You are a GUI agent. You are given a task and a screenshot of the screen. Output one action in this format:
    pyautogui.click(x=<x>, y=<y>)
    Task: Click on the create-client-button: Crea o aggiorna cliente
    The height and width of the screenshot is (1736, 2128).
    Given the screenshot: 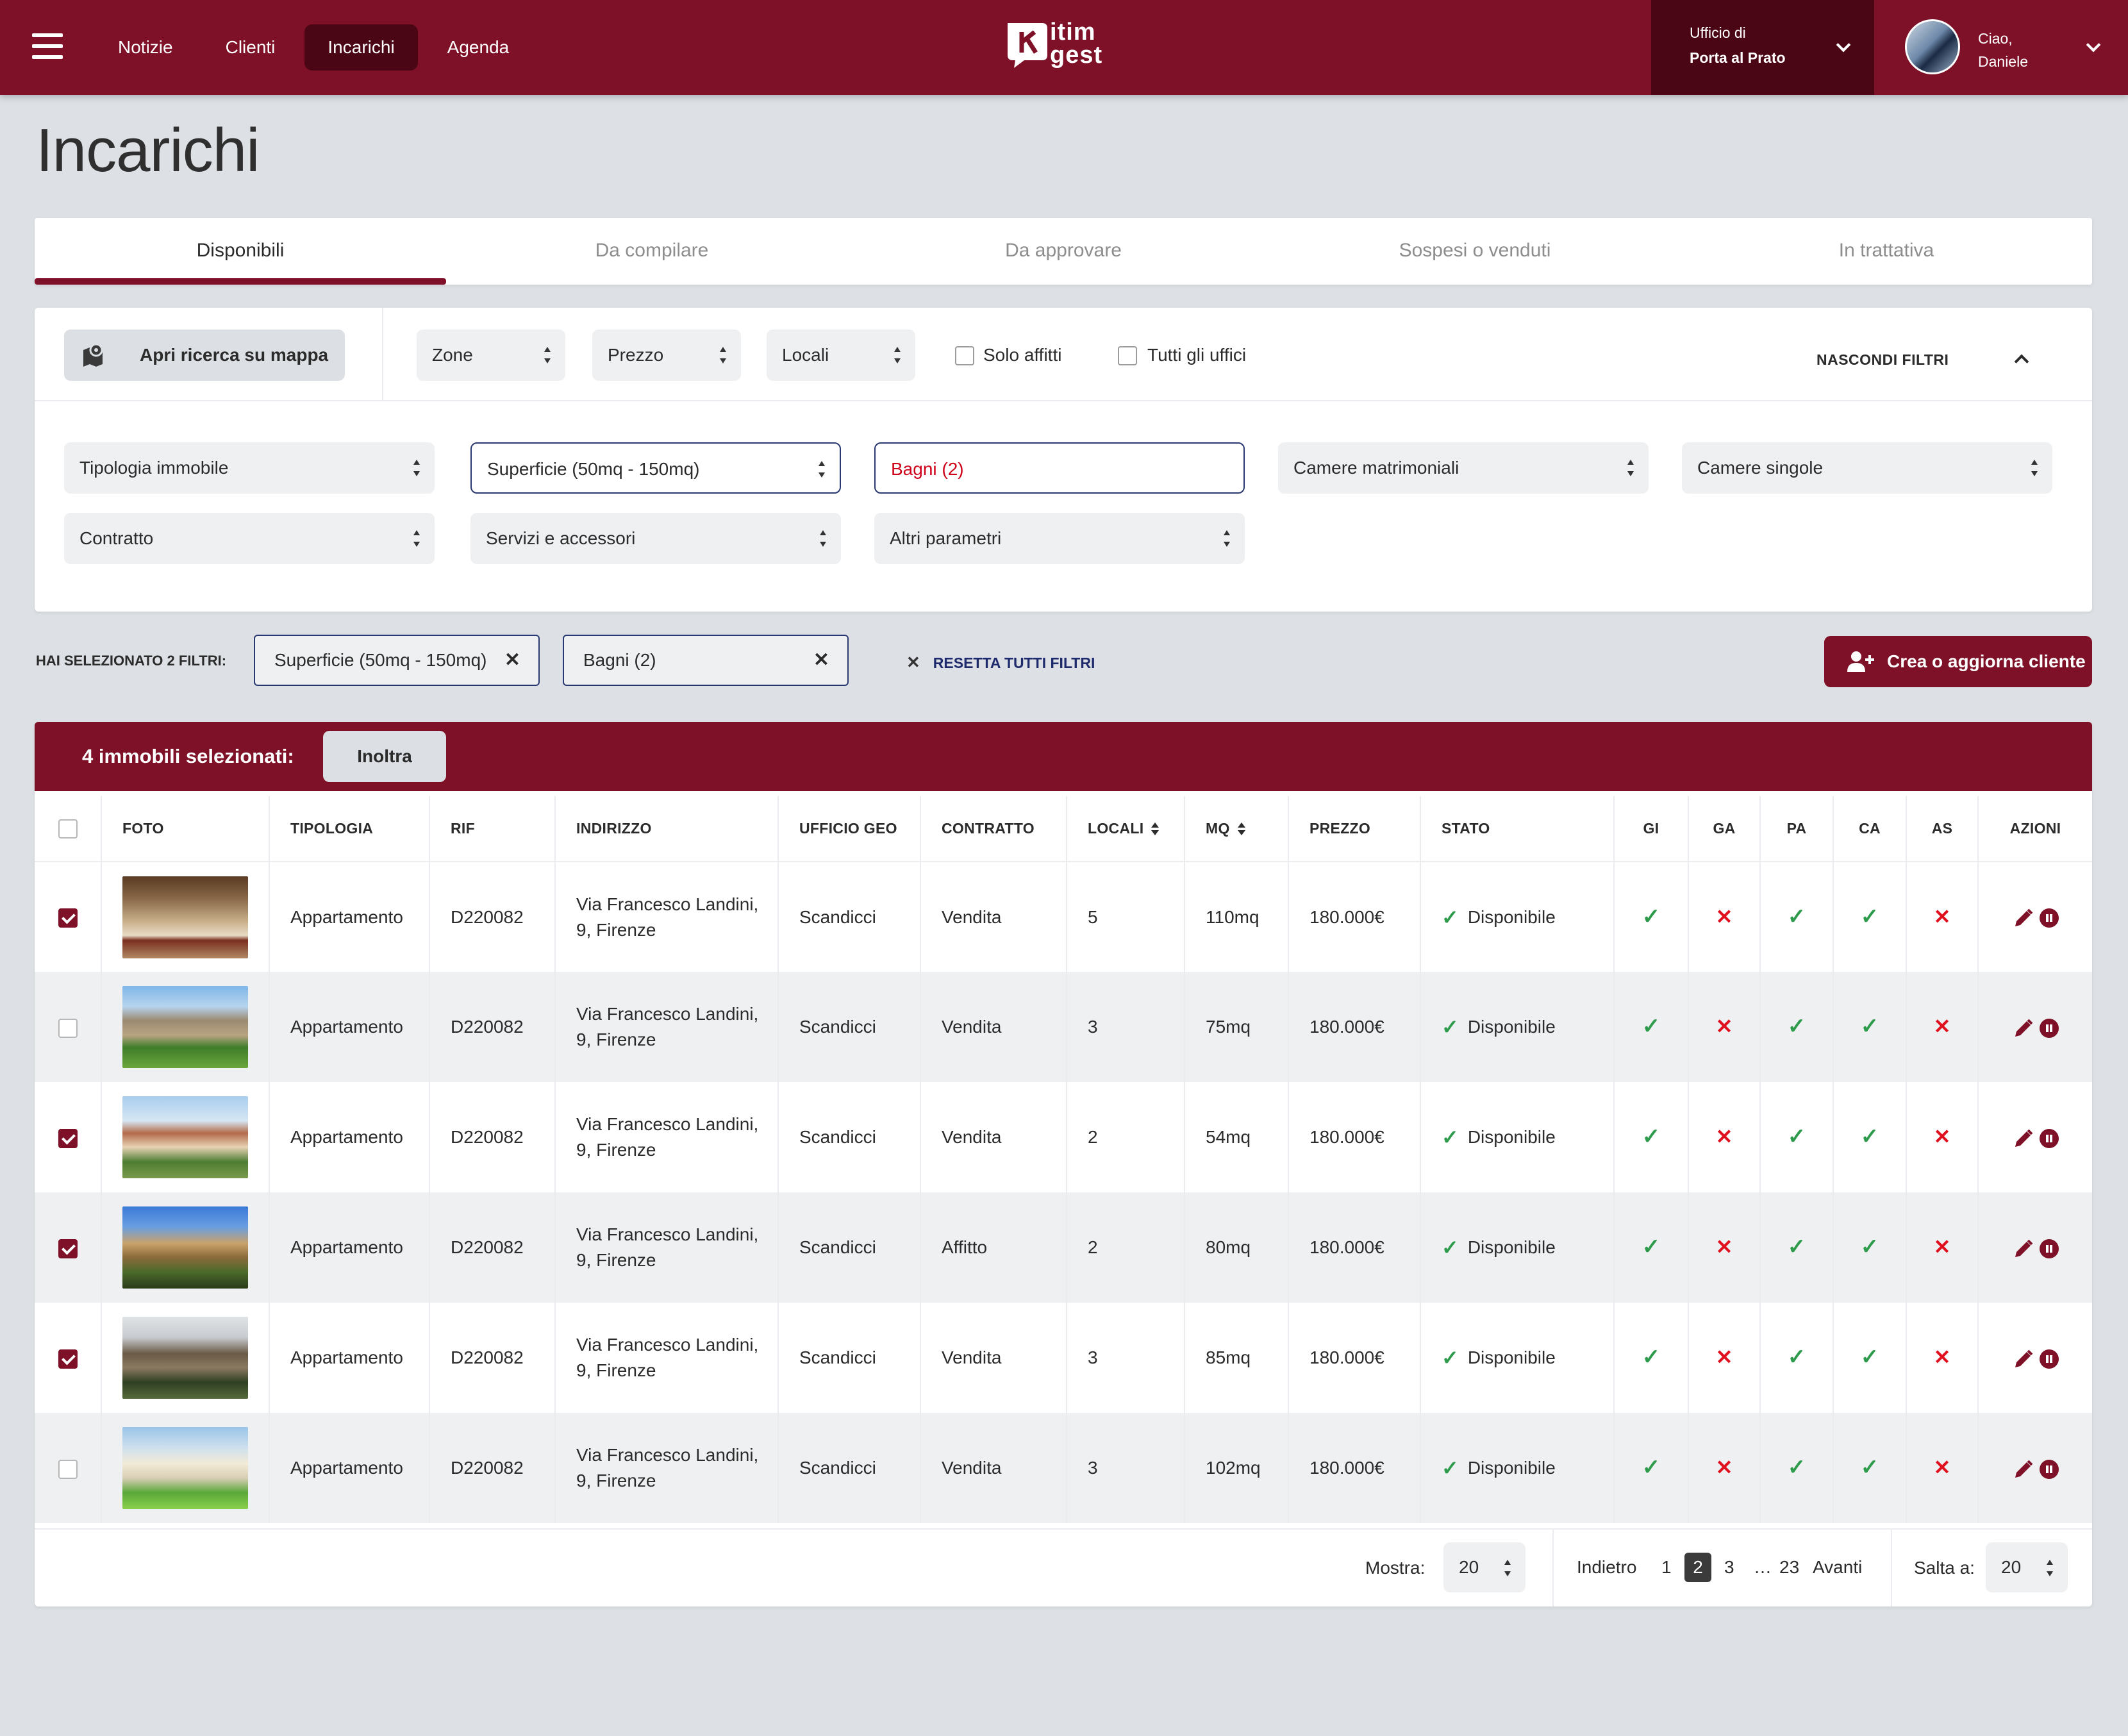 What is the action you would take?
    pyautogui.click(x=1958, y=661)
    